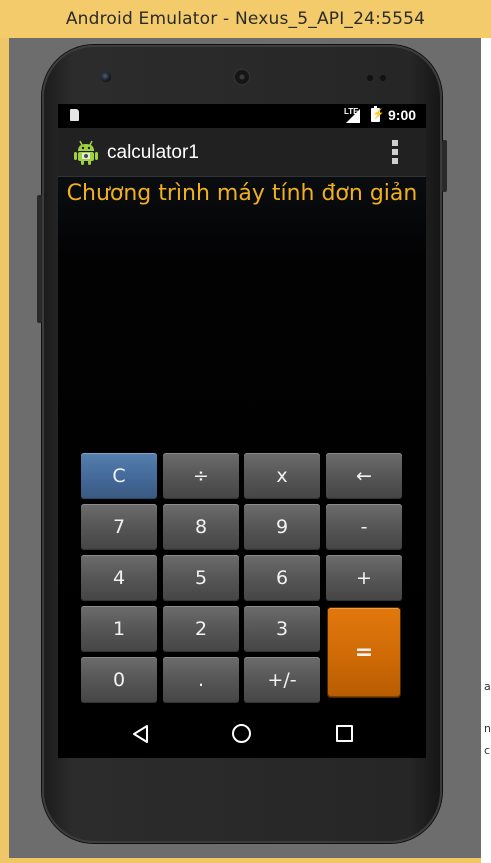 This screenshot has height=863, width=491. I want to click on power-button, so click(444, 166).